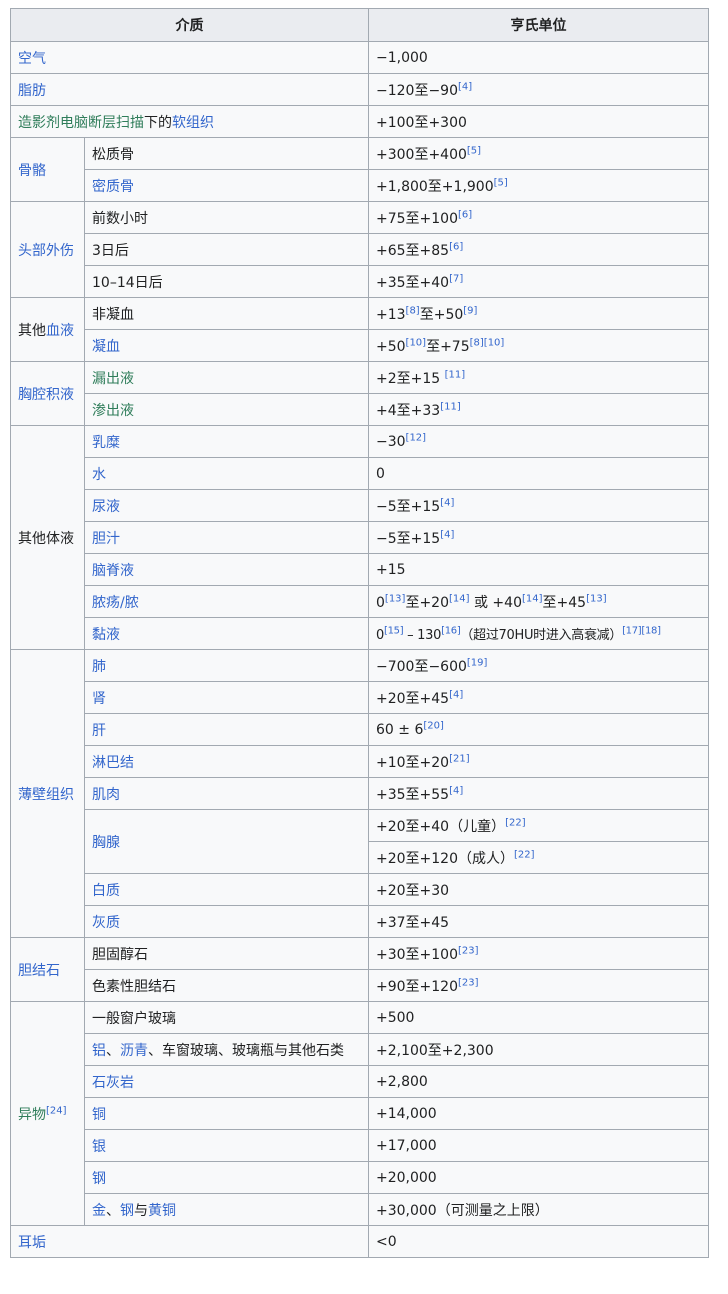 The image size is (728, 1294). What do you see at coordinates (359, 121) in the screenshot?
I see `table-row: 造影剂电脑断层扫描下的软组织 +100至+300` at bounding box center [359, 121].